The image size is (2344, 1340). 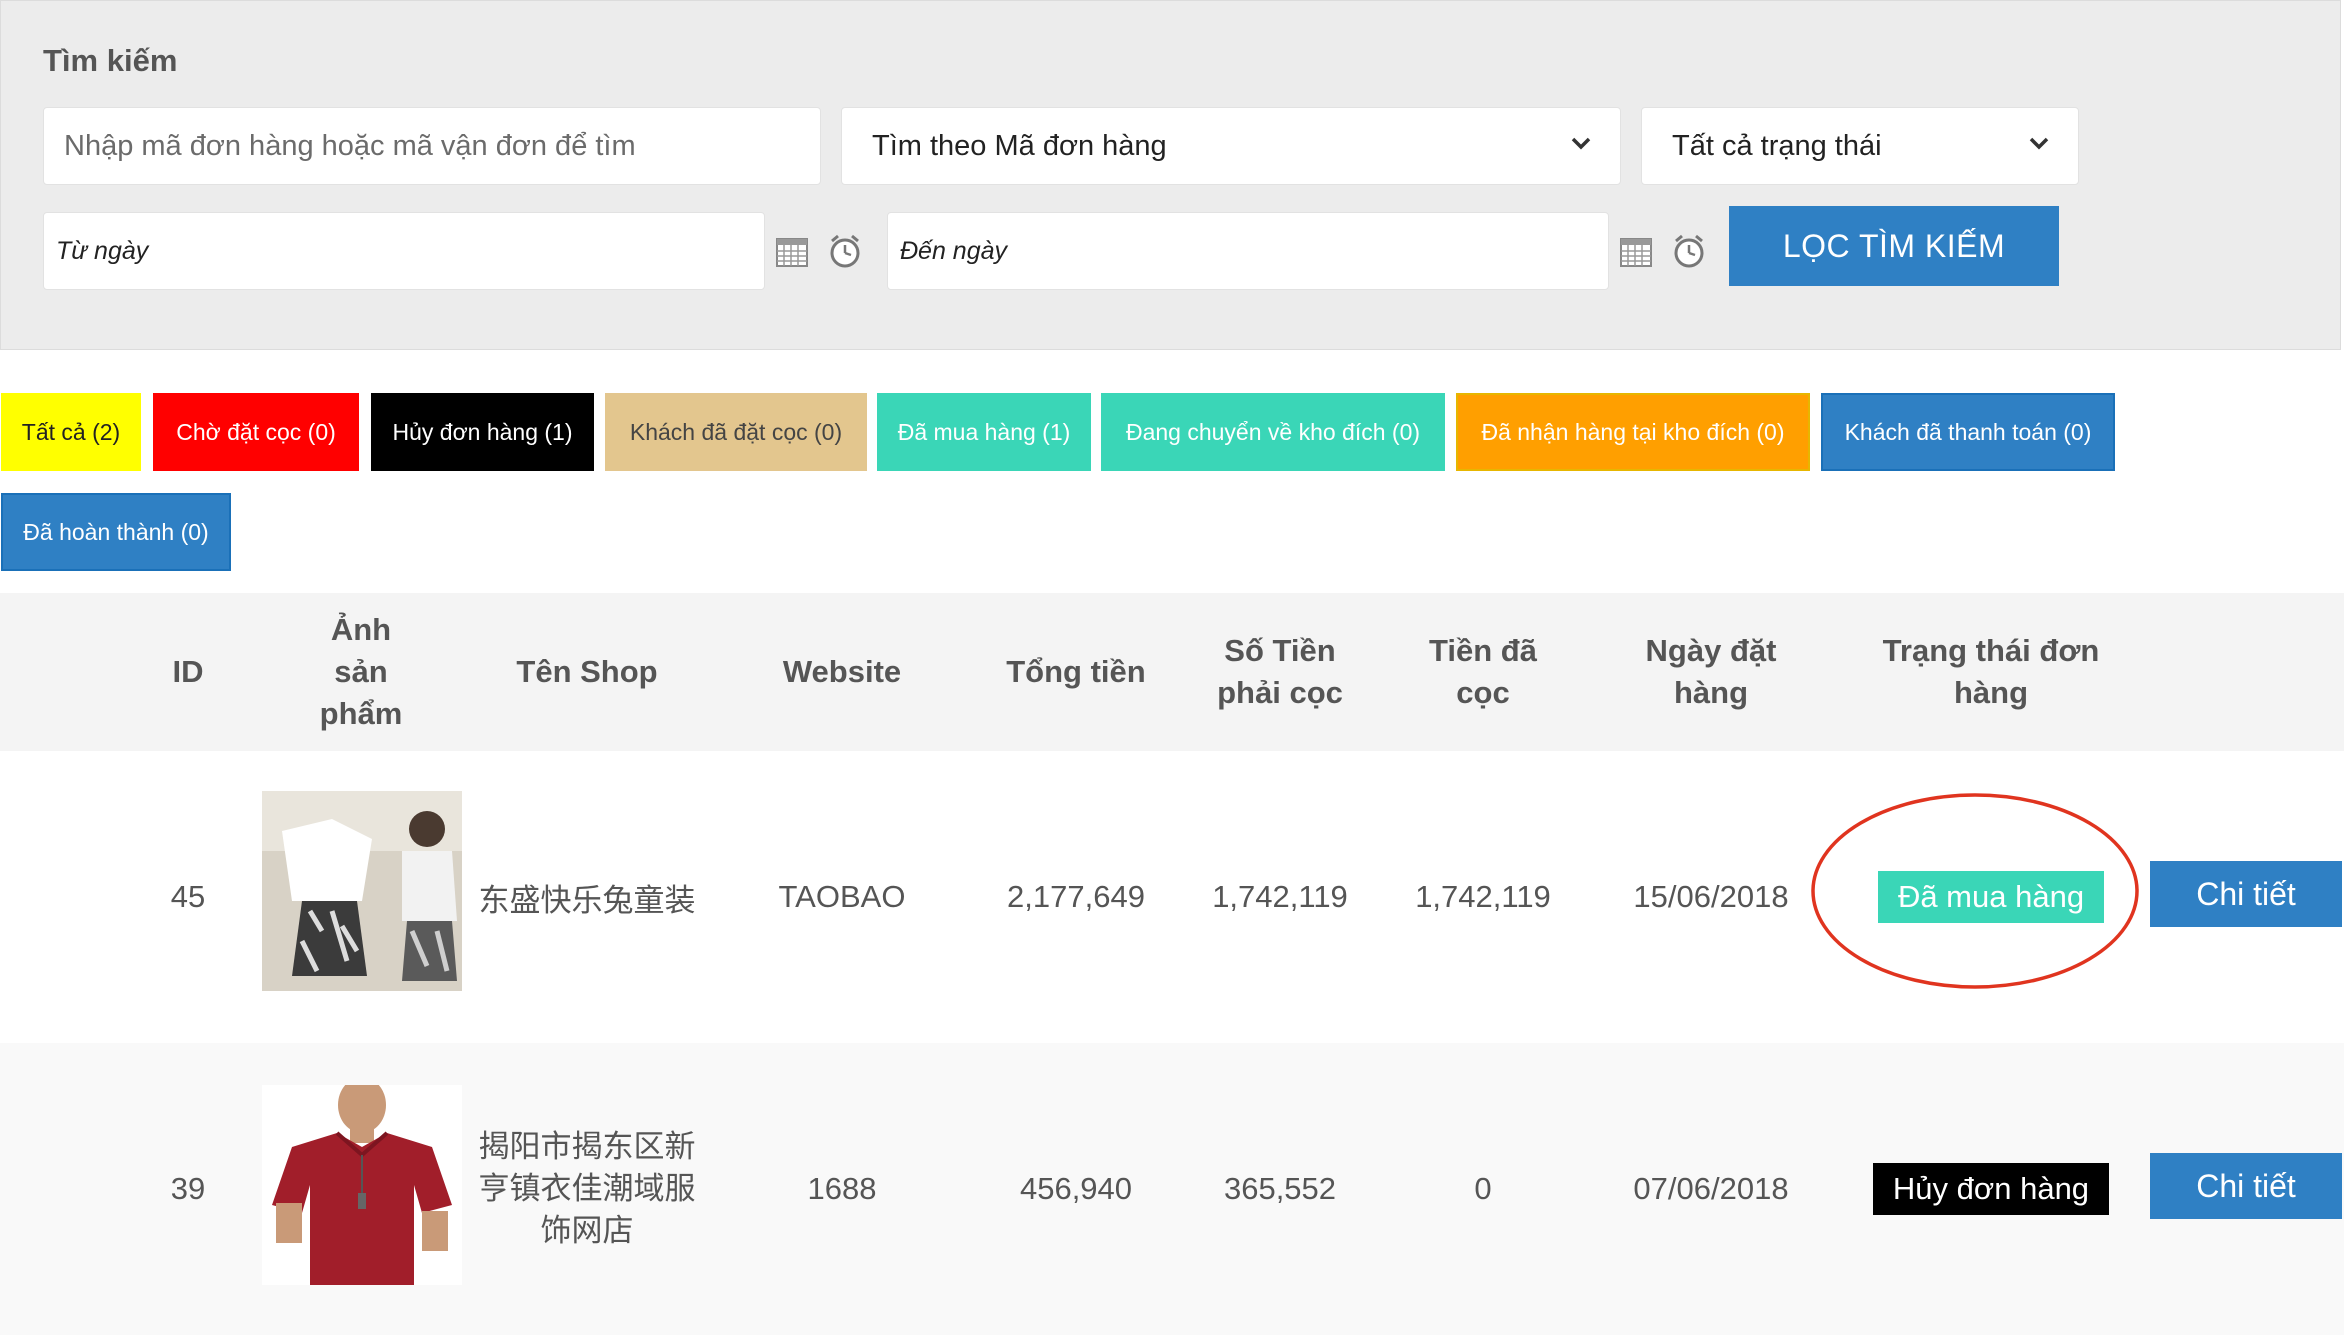 I want to click on status-badge: Đã mua hàng, so click(x=1991, y=897).